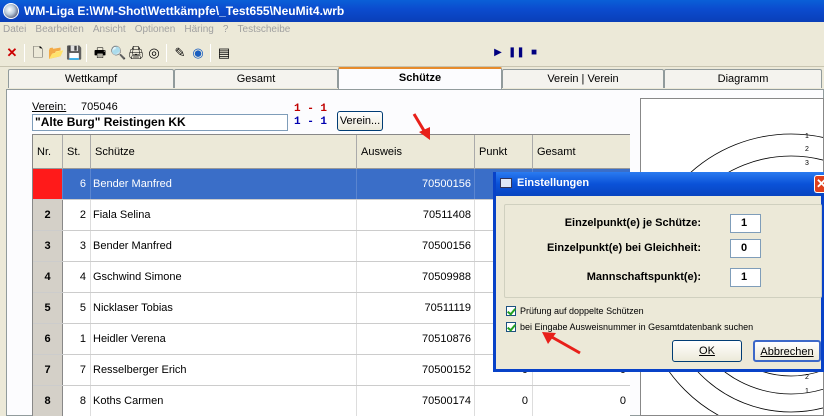 Image resolution: width=824 pixels, height=416 pixels. What do you see at coordinates (109, 29) in the screenshot?
I see `menu-ansicht: Ansicht` at bounding box center [109, 29].